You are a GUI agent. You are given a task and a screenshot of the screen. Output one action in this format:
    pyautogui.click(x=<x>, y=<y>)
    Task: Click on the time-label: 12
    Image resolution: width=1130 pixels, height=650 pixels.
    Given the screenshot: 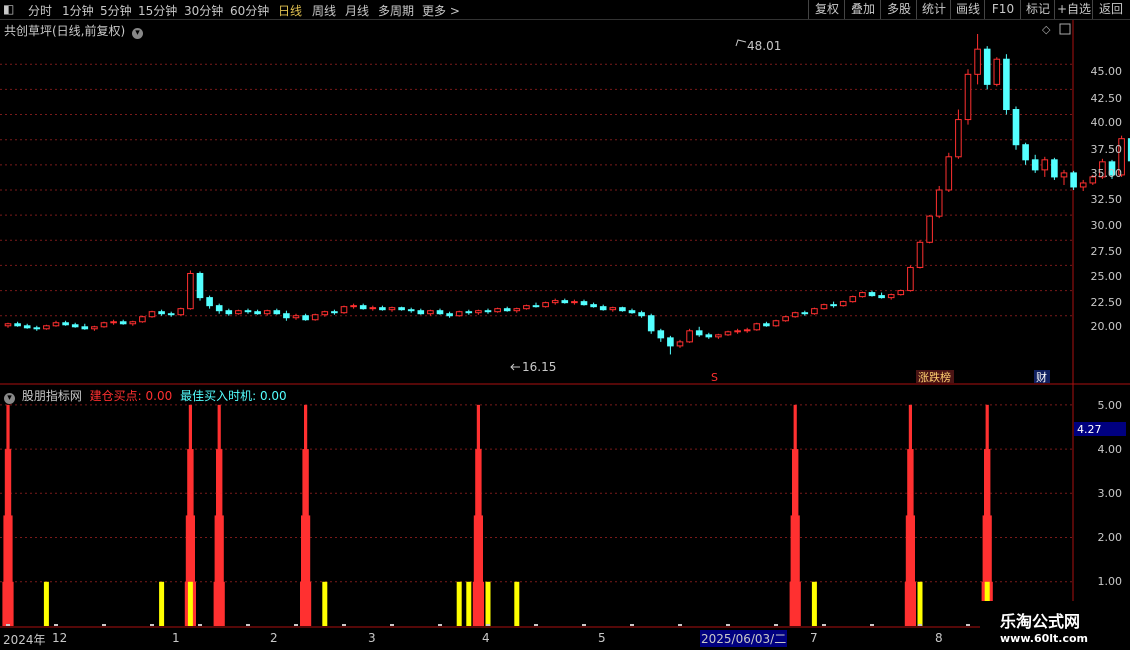 What is the action you would take?
    pyautogui.click(x=60, y=638)
    